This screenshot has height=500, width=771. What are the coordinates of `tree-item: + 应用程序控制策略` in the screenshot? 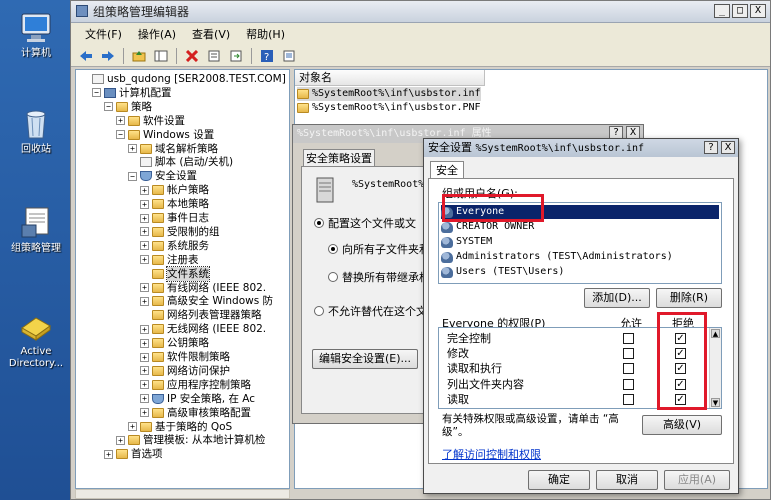 It's located at (195, 385).